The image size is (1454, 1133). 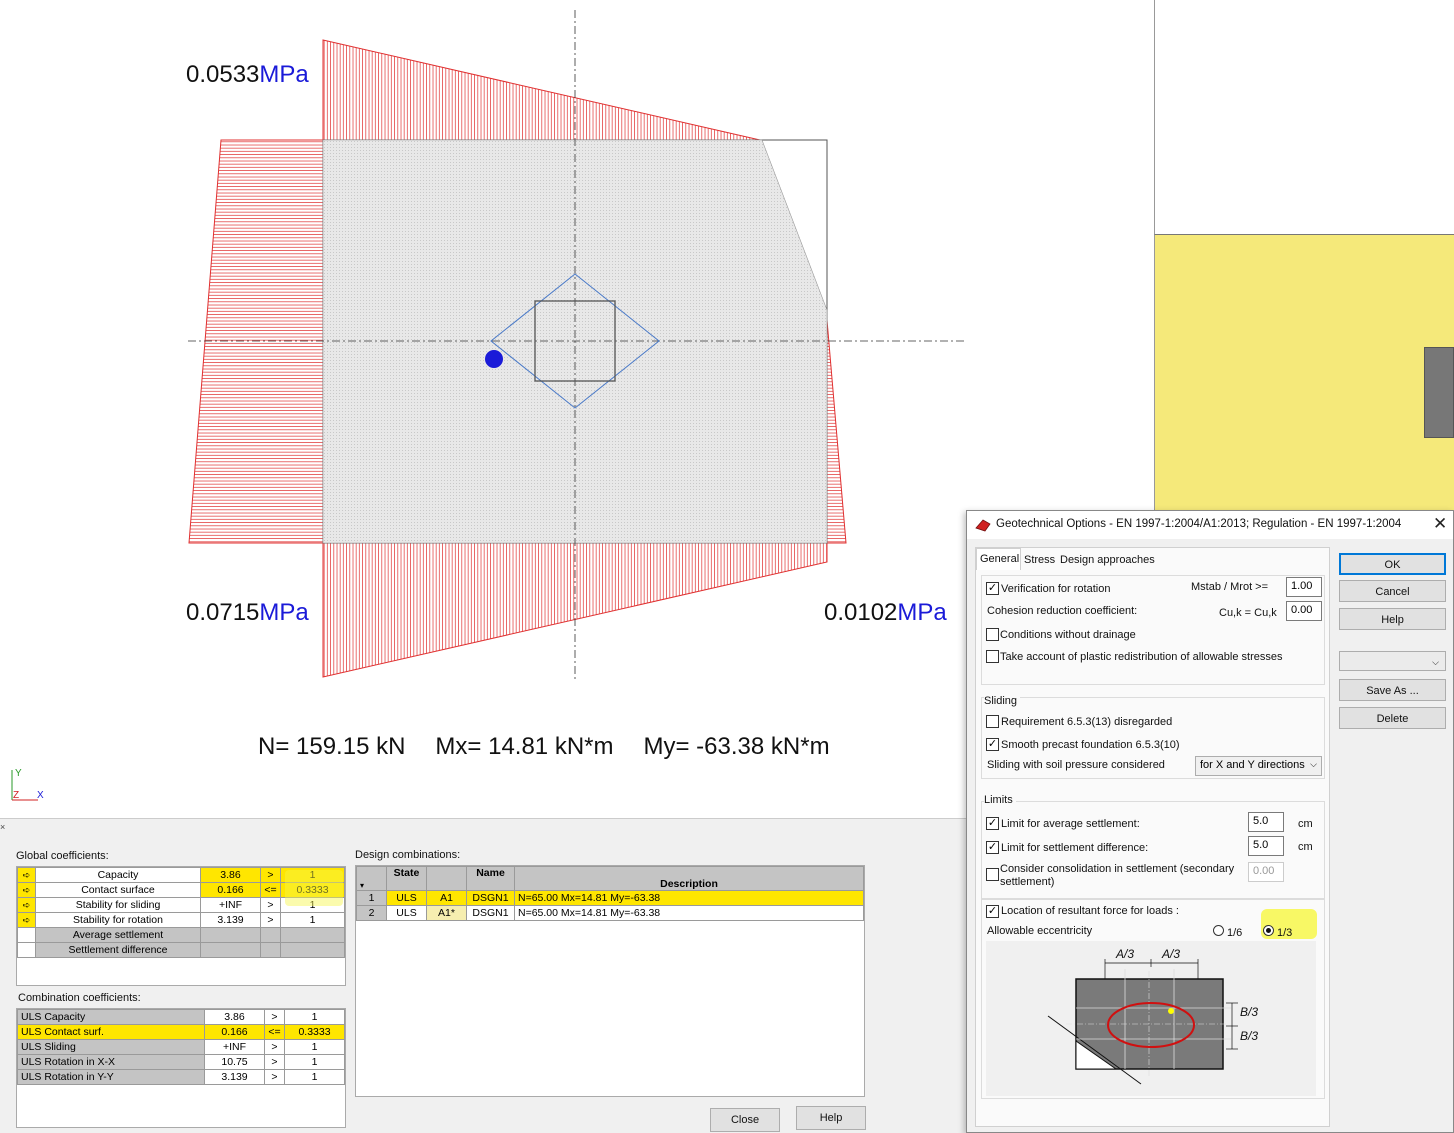 What do you see at coordinates (270, 950) in the screenshot?
I see `coef-operator` at bounding box center [270, 950].